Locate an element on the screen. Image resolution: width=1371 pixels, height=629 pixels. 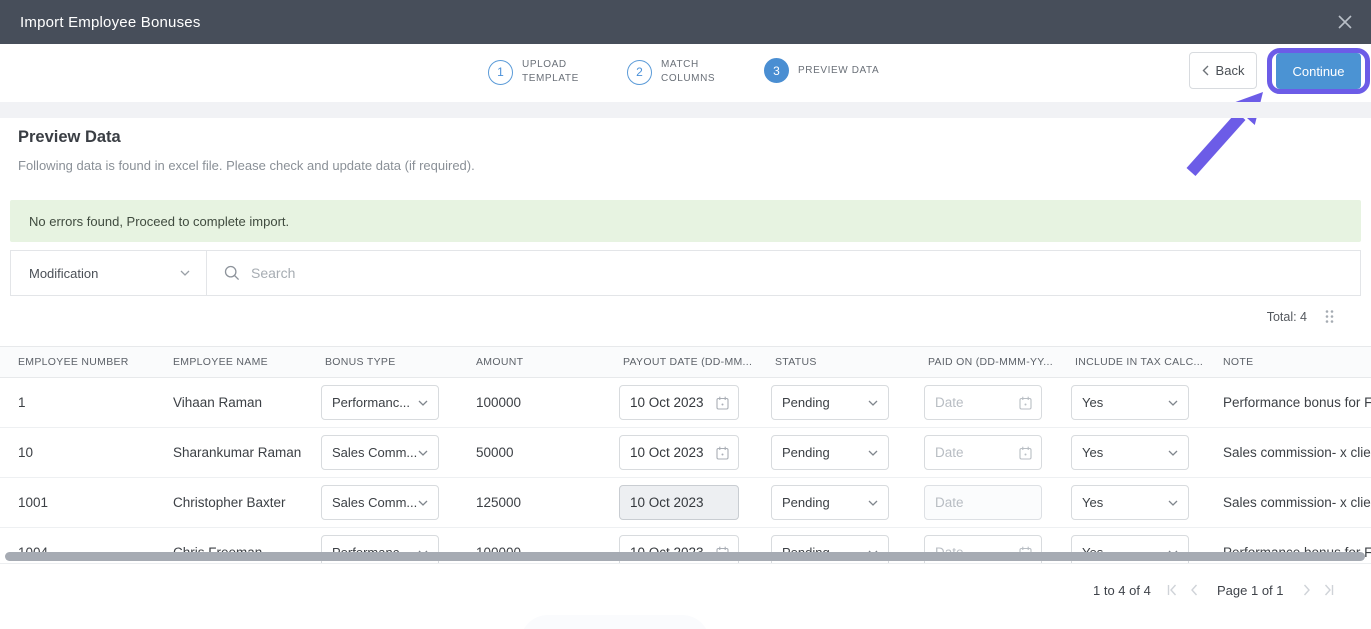
step-2-label-line1: MATCH is located at coordinates (680, 64).